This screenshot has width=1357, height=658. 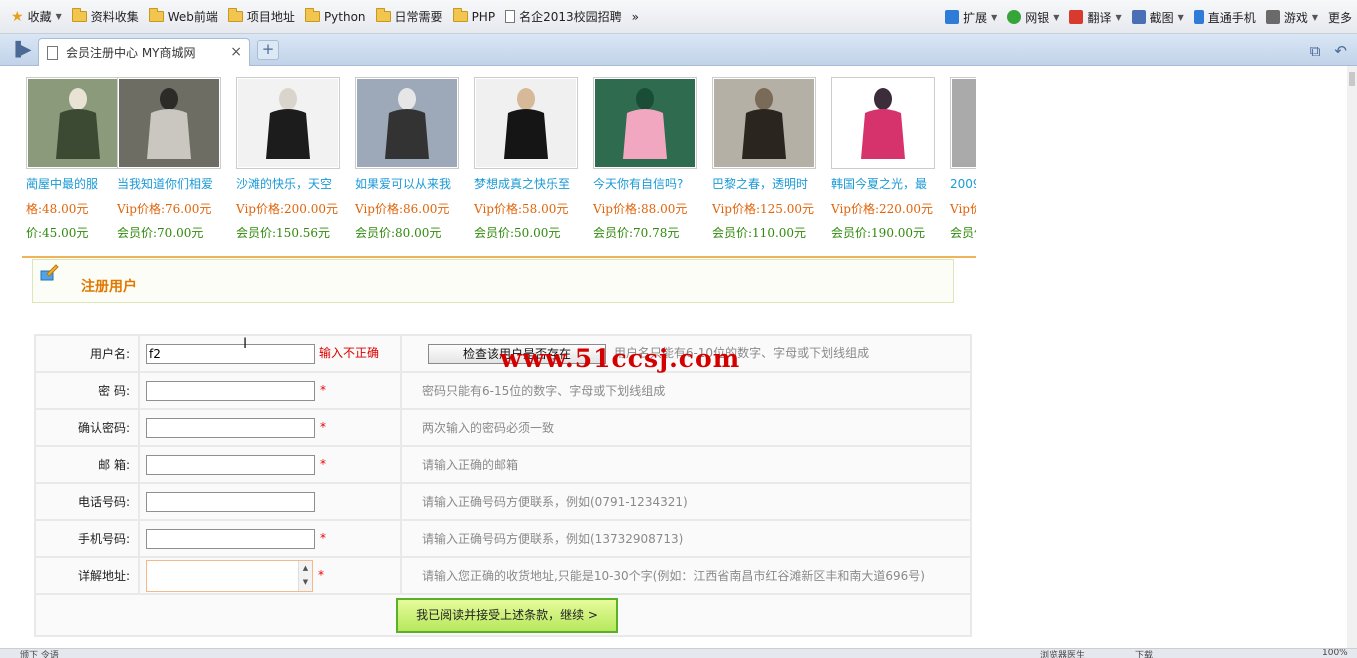 I want to click on product-card: 沙滩的快乐，天空 Vip价格:200.00元 会员价:150.56元, so click(x=295, y=159).